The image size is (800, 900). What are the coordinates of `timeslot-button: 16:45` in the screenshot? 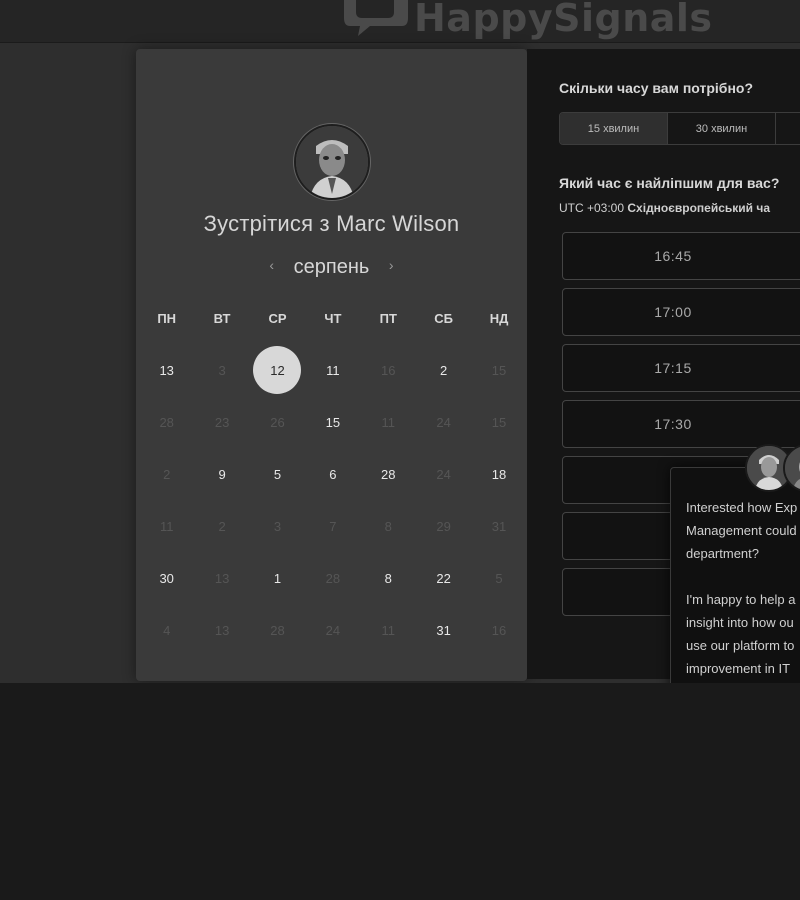 It's located at (681, 256).